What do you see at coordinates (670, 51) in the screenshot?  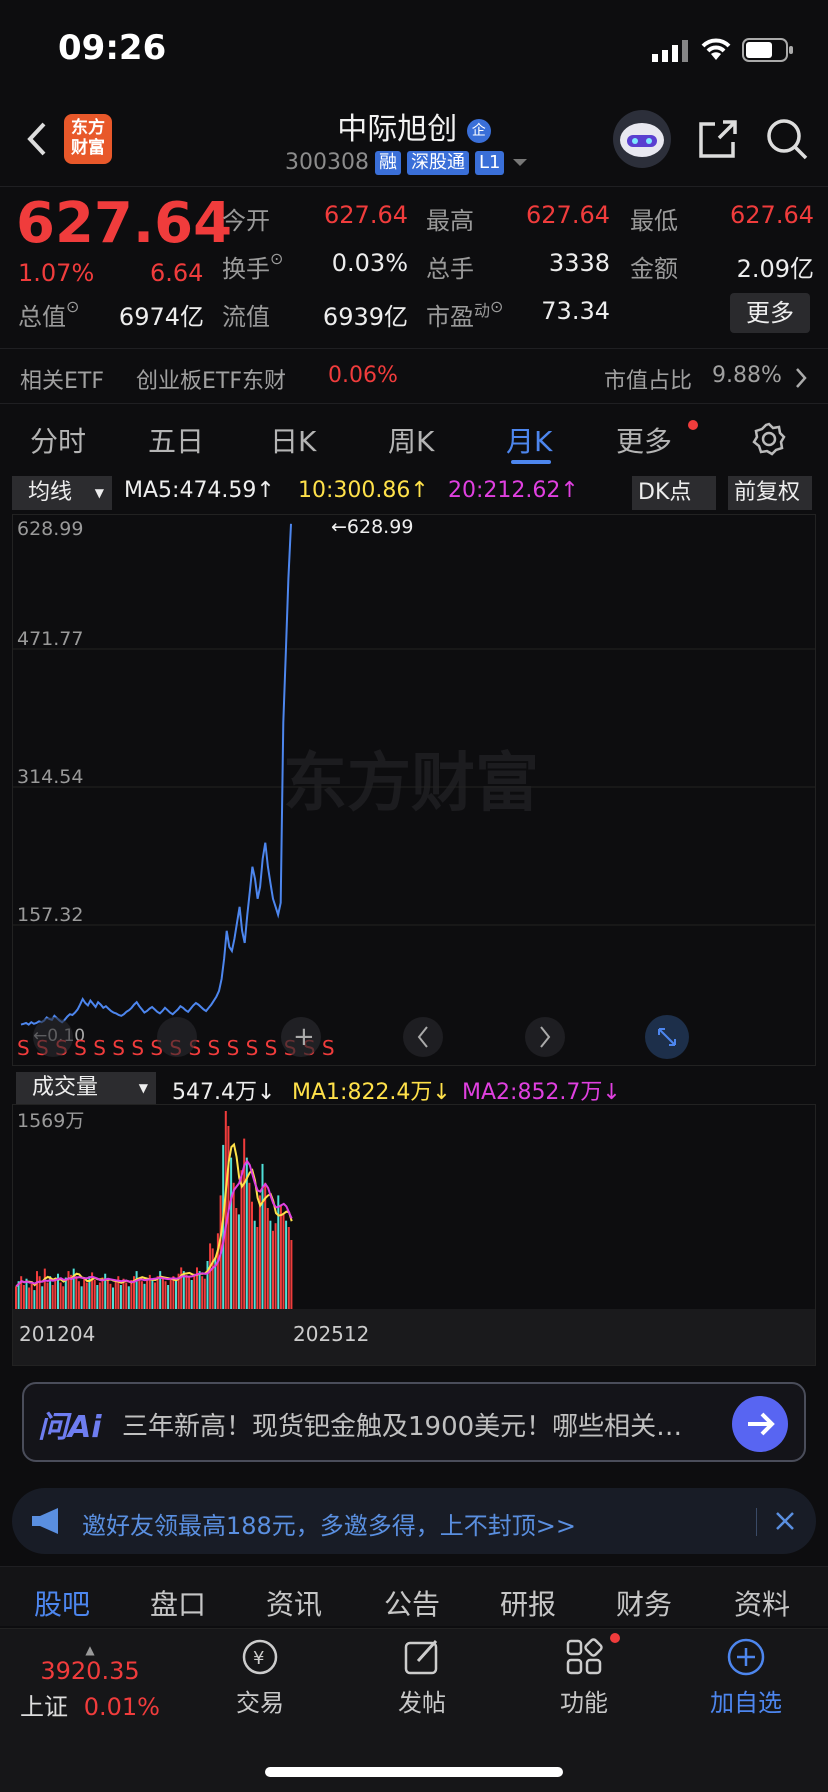 I see `signal-icon` at bounding box center [670, 51].